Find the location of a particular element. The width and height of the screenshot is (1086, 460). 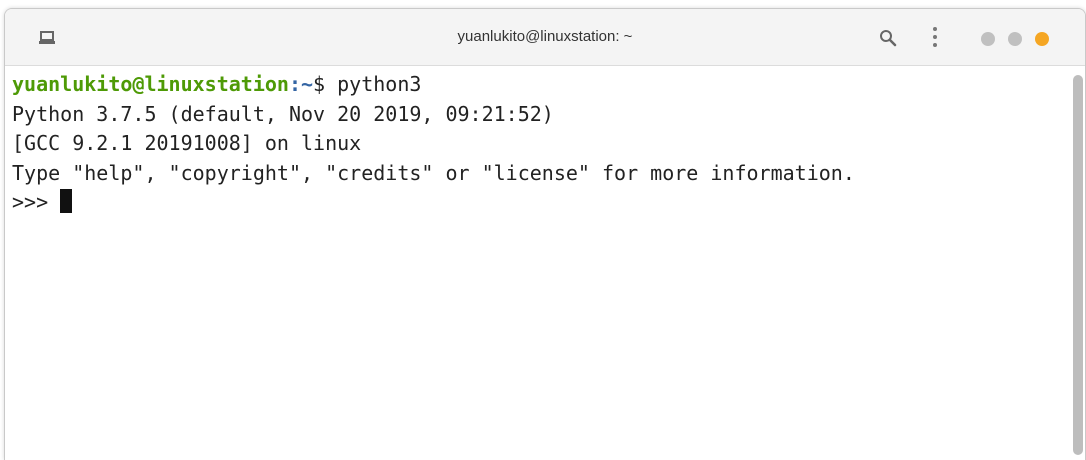

prompt-symbol: $ is located at coordinates (325, 84).